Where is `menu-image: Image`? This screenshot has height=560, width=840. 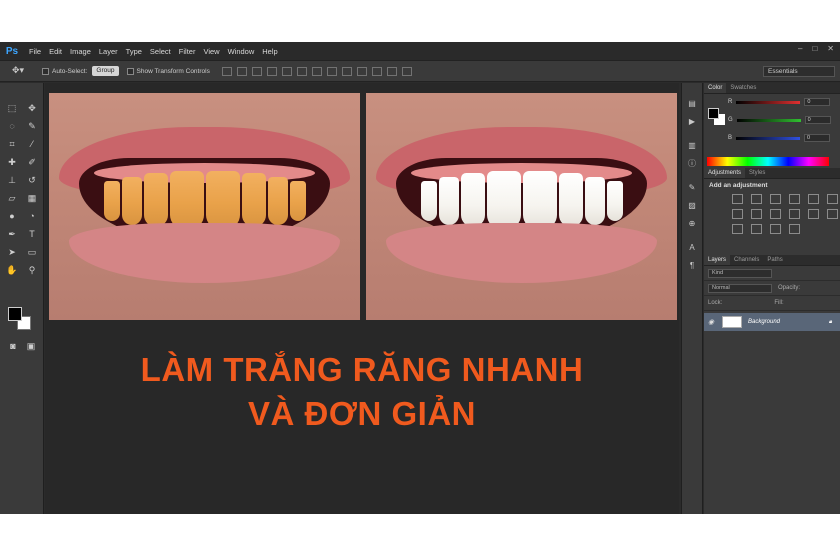 menu-image: Image is located at coordinates (80, 51).